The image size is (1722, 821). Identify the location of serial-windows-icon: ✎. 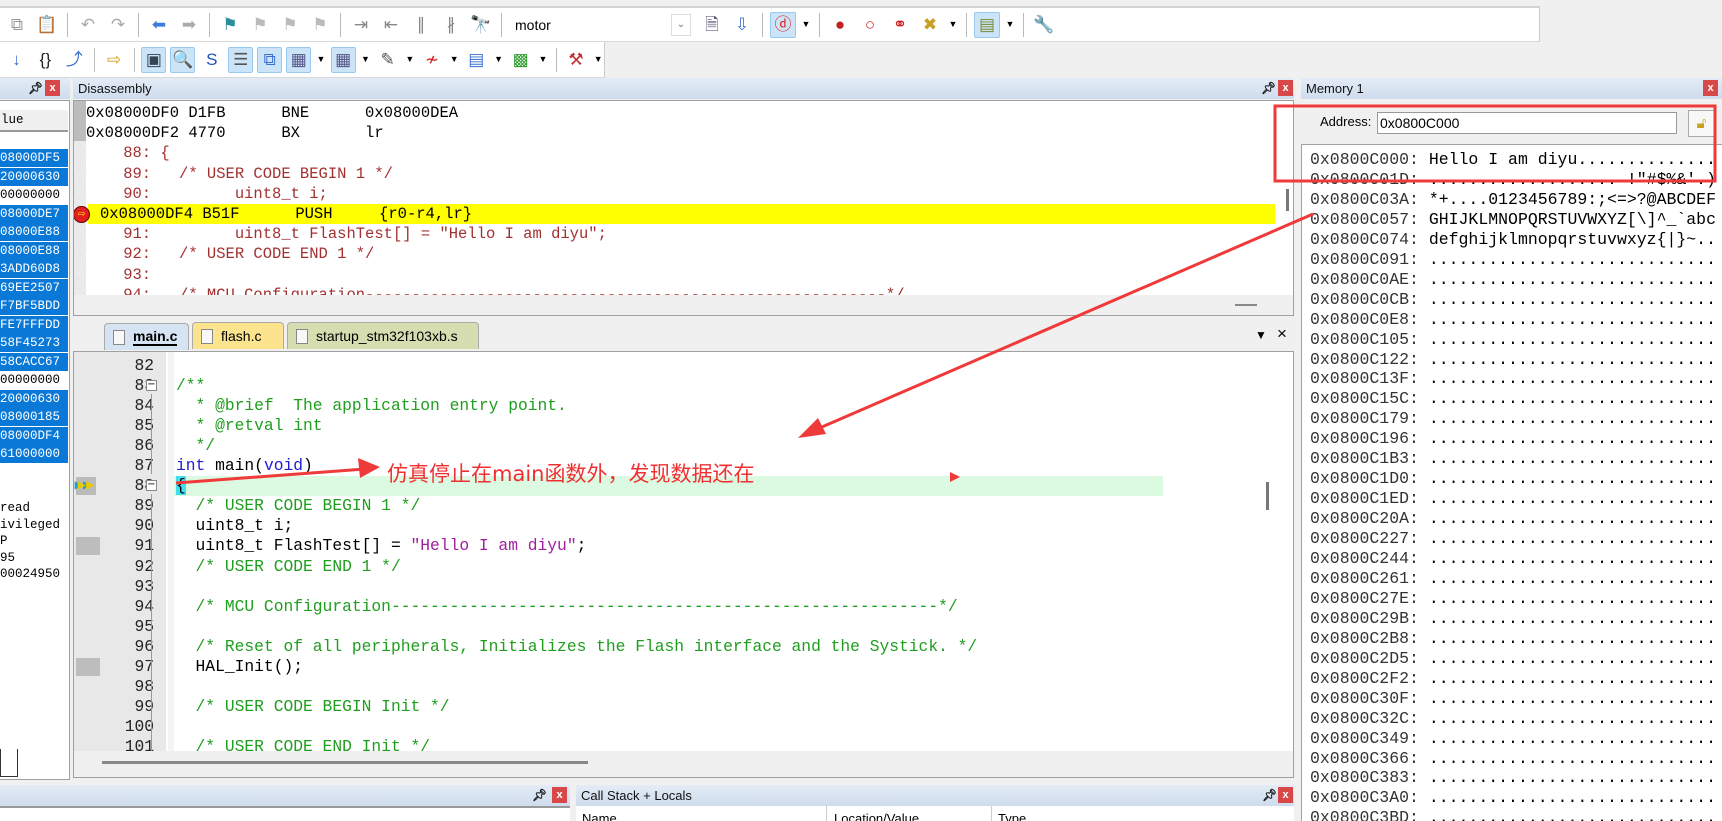
(387, 60).